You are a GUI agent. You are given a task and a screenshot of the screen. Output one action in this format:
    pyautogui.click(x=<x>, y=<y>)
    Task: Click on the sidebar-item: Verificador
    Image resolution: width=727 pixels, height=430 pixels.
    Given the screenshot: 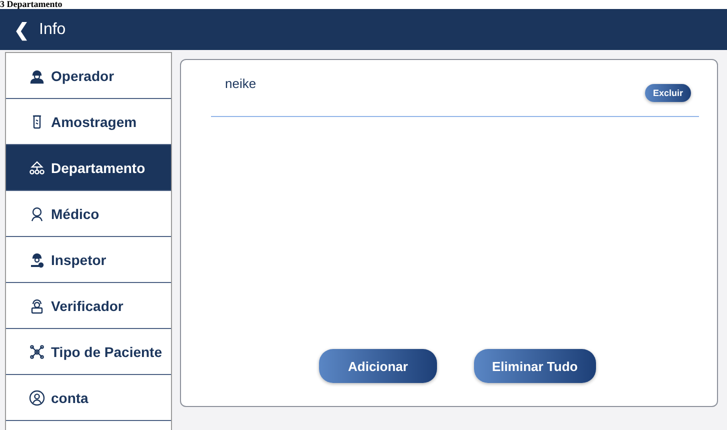 What is the action you would take?
    pyautogui.click(x=88, y=306)
    